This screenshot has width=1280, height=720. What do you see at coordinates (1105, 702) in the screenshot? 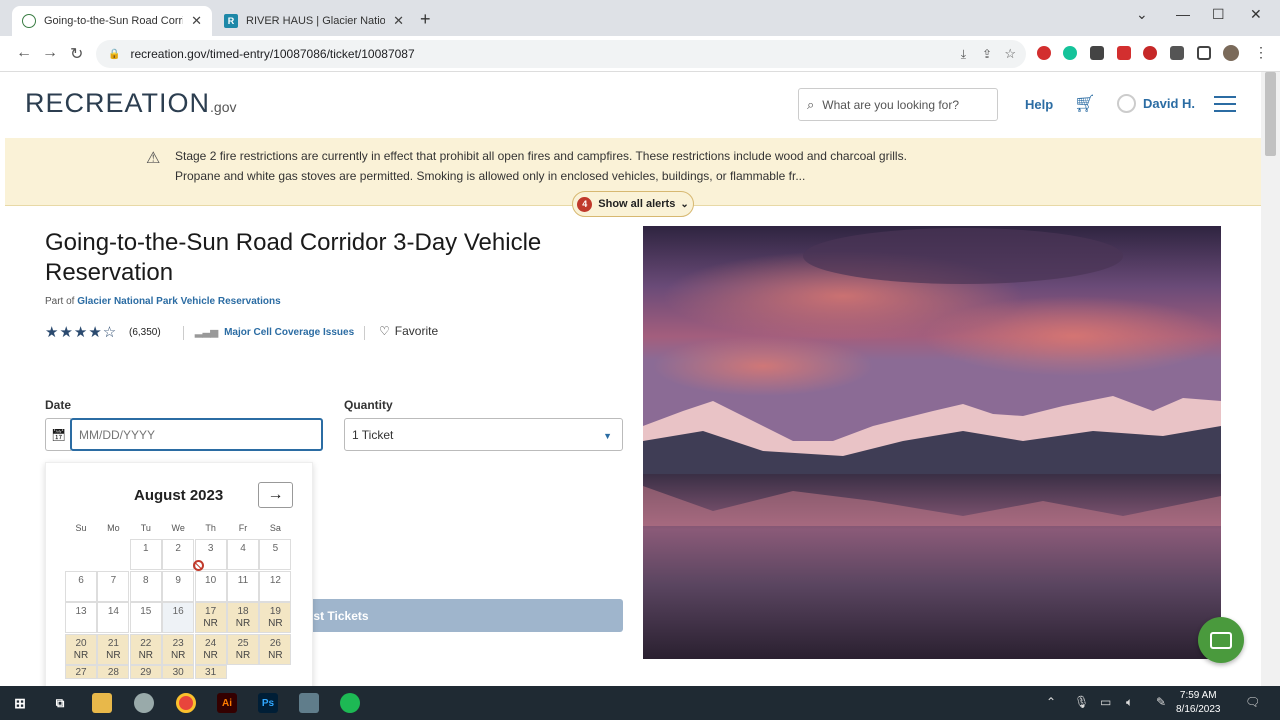
I see `battery-icon: ▭` at bounding box center [1105, 702].